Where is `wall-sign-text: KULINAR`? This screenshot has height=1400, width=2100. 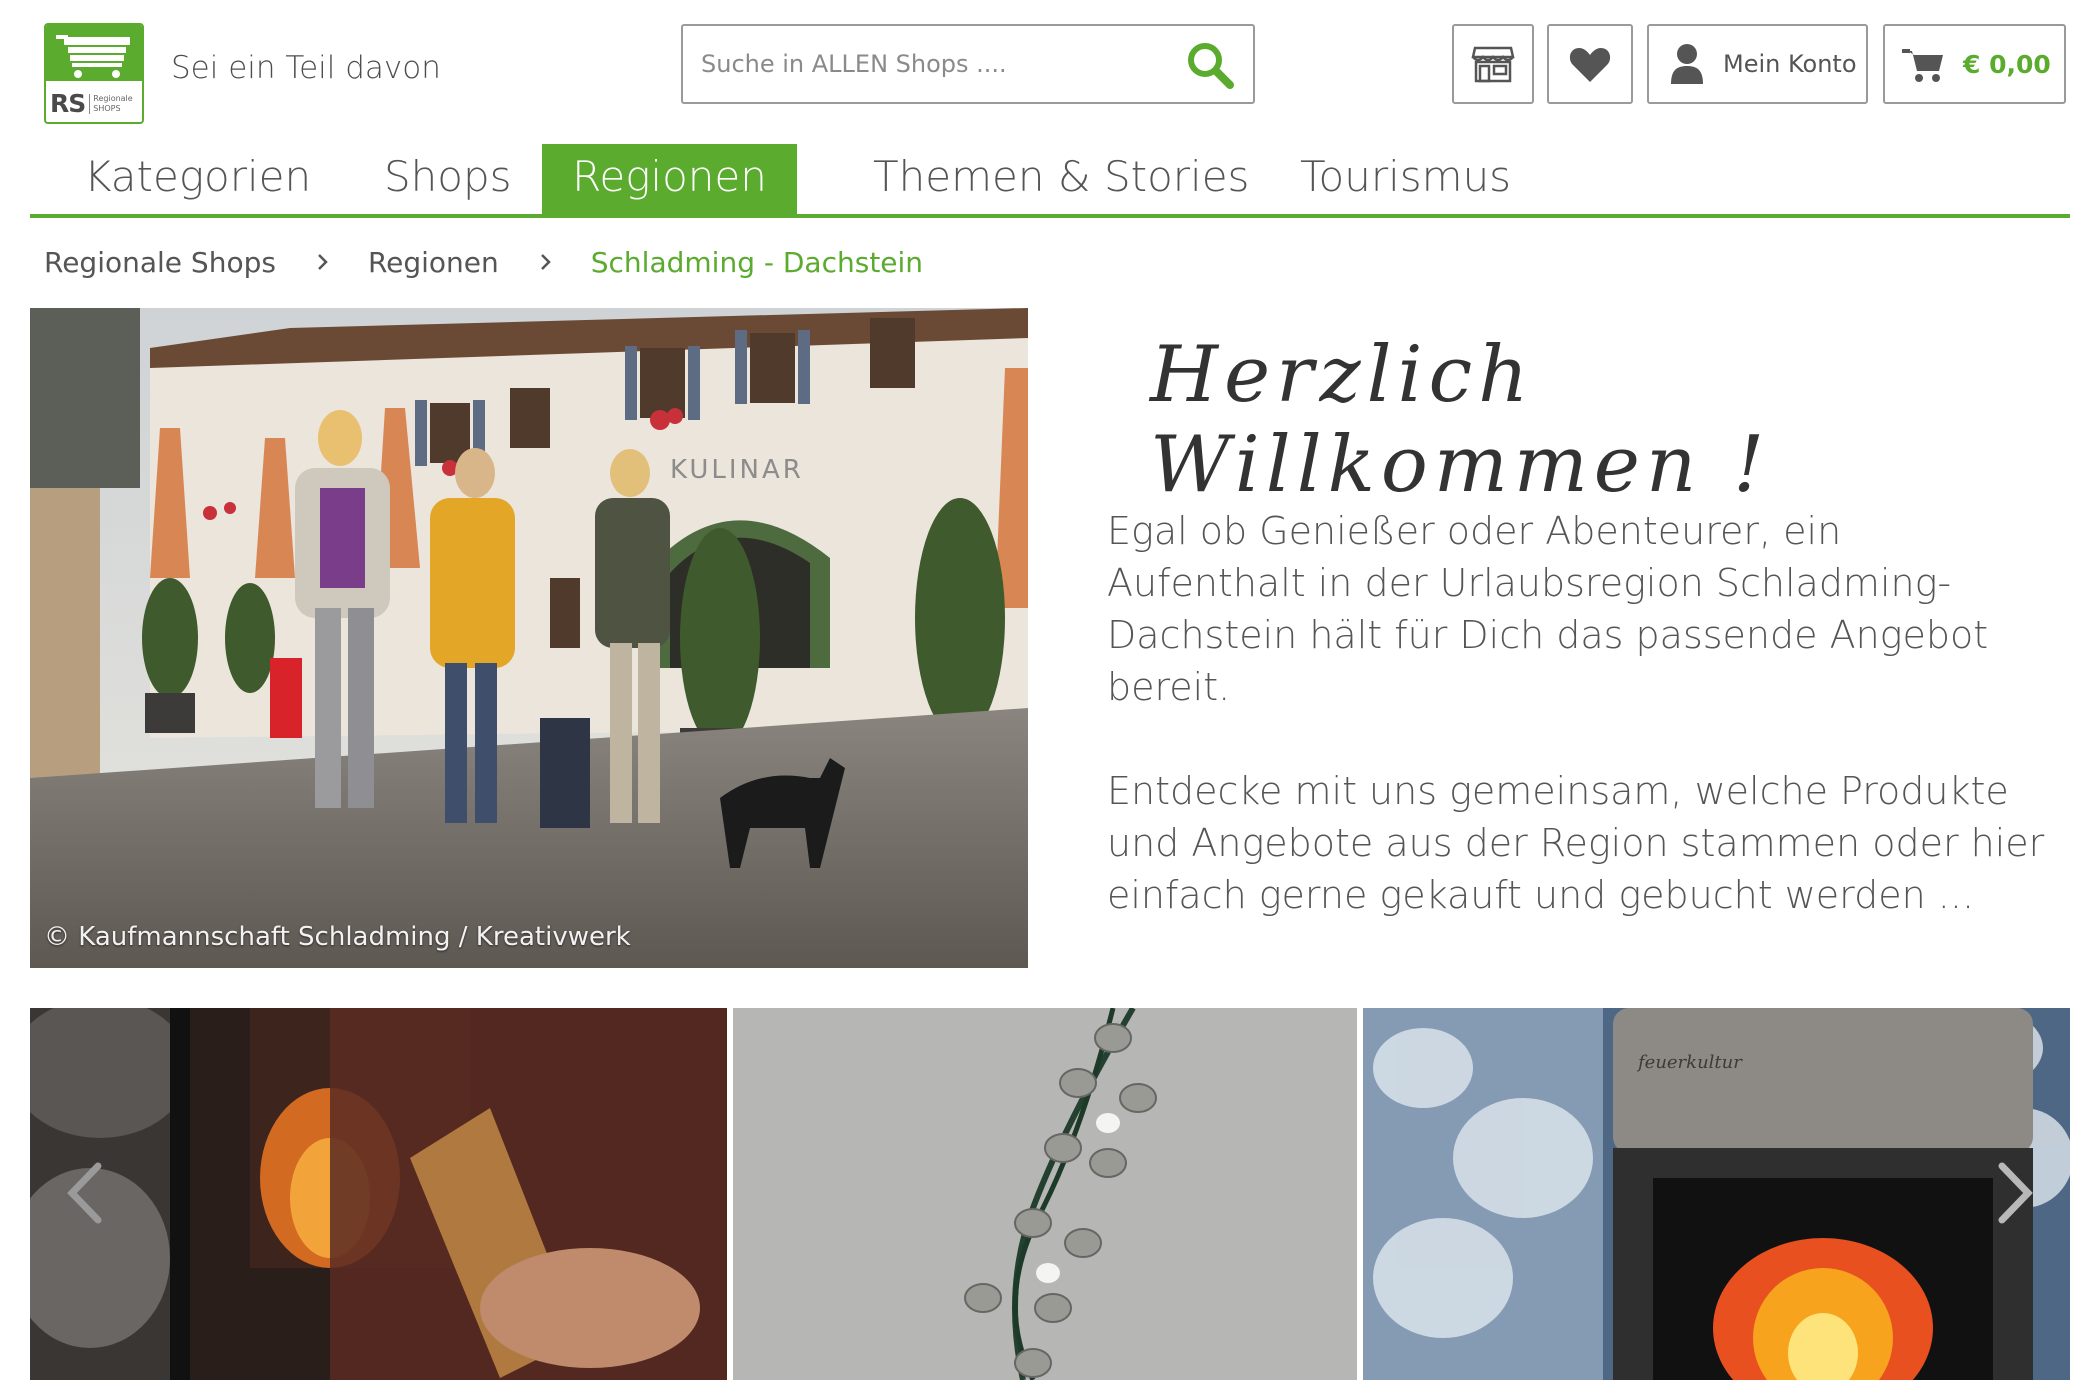
wall-sign-text: KULINAR is located at coordinates (737, 470).